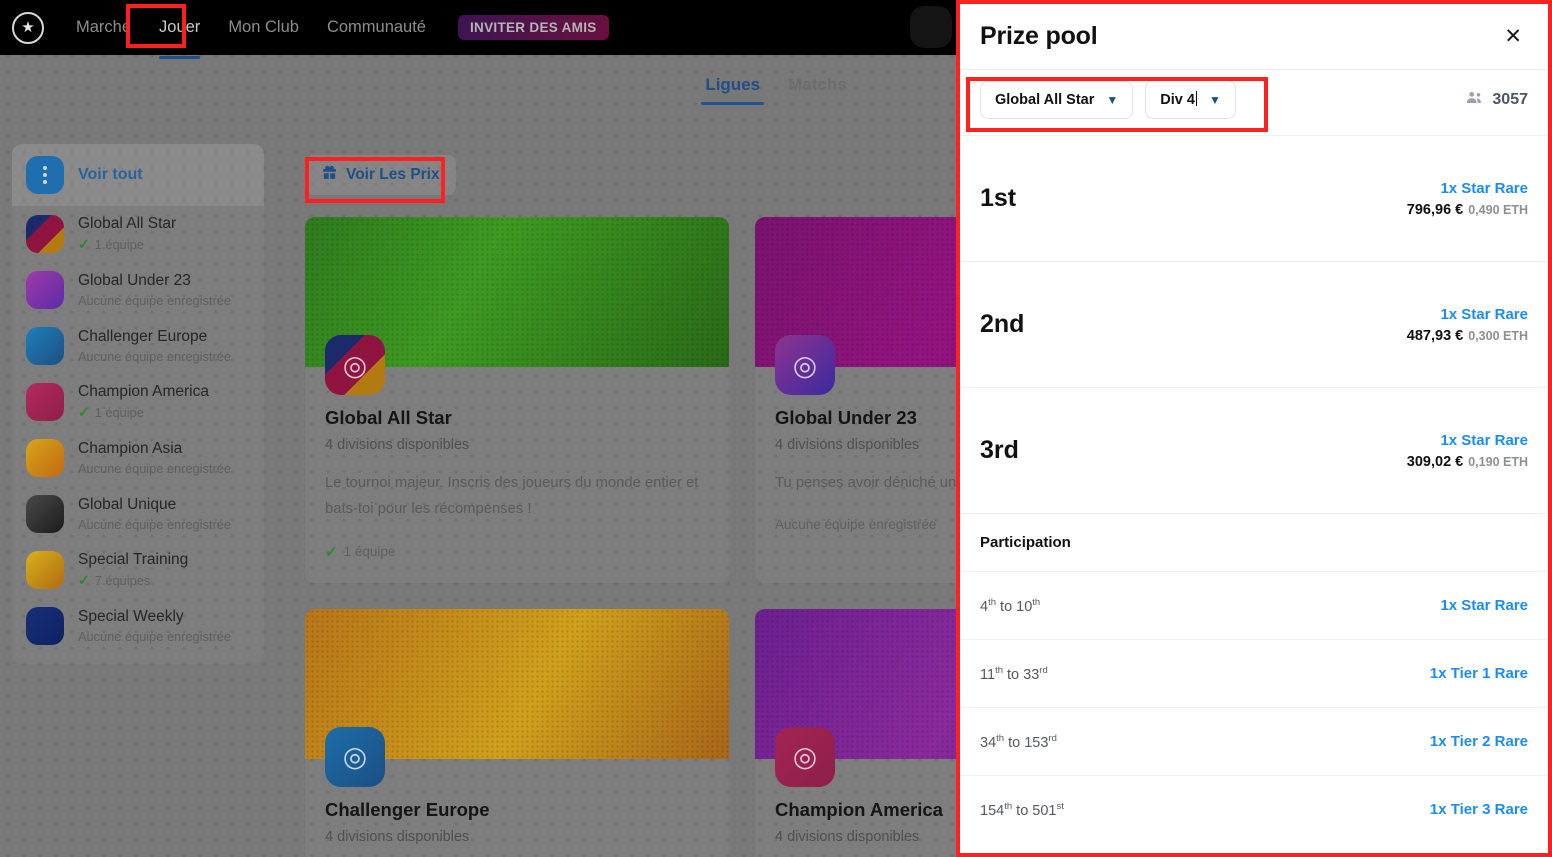 The width and height of the screenshot is (1552, 857). What do you see at coordinates (1014, 673) in the screenshot?
I see `participation-range: 11th to 33rd` at bounding box center [1014, 673].